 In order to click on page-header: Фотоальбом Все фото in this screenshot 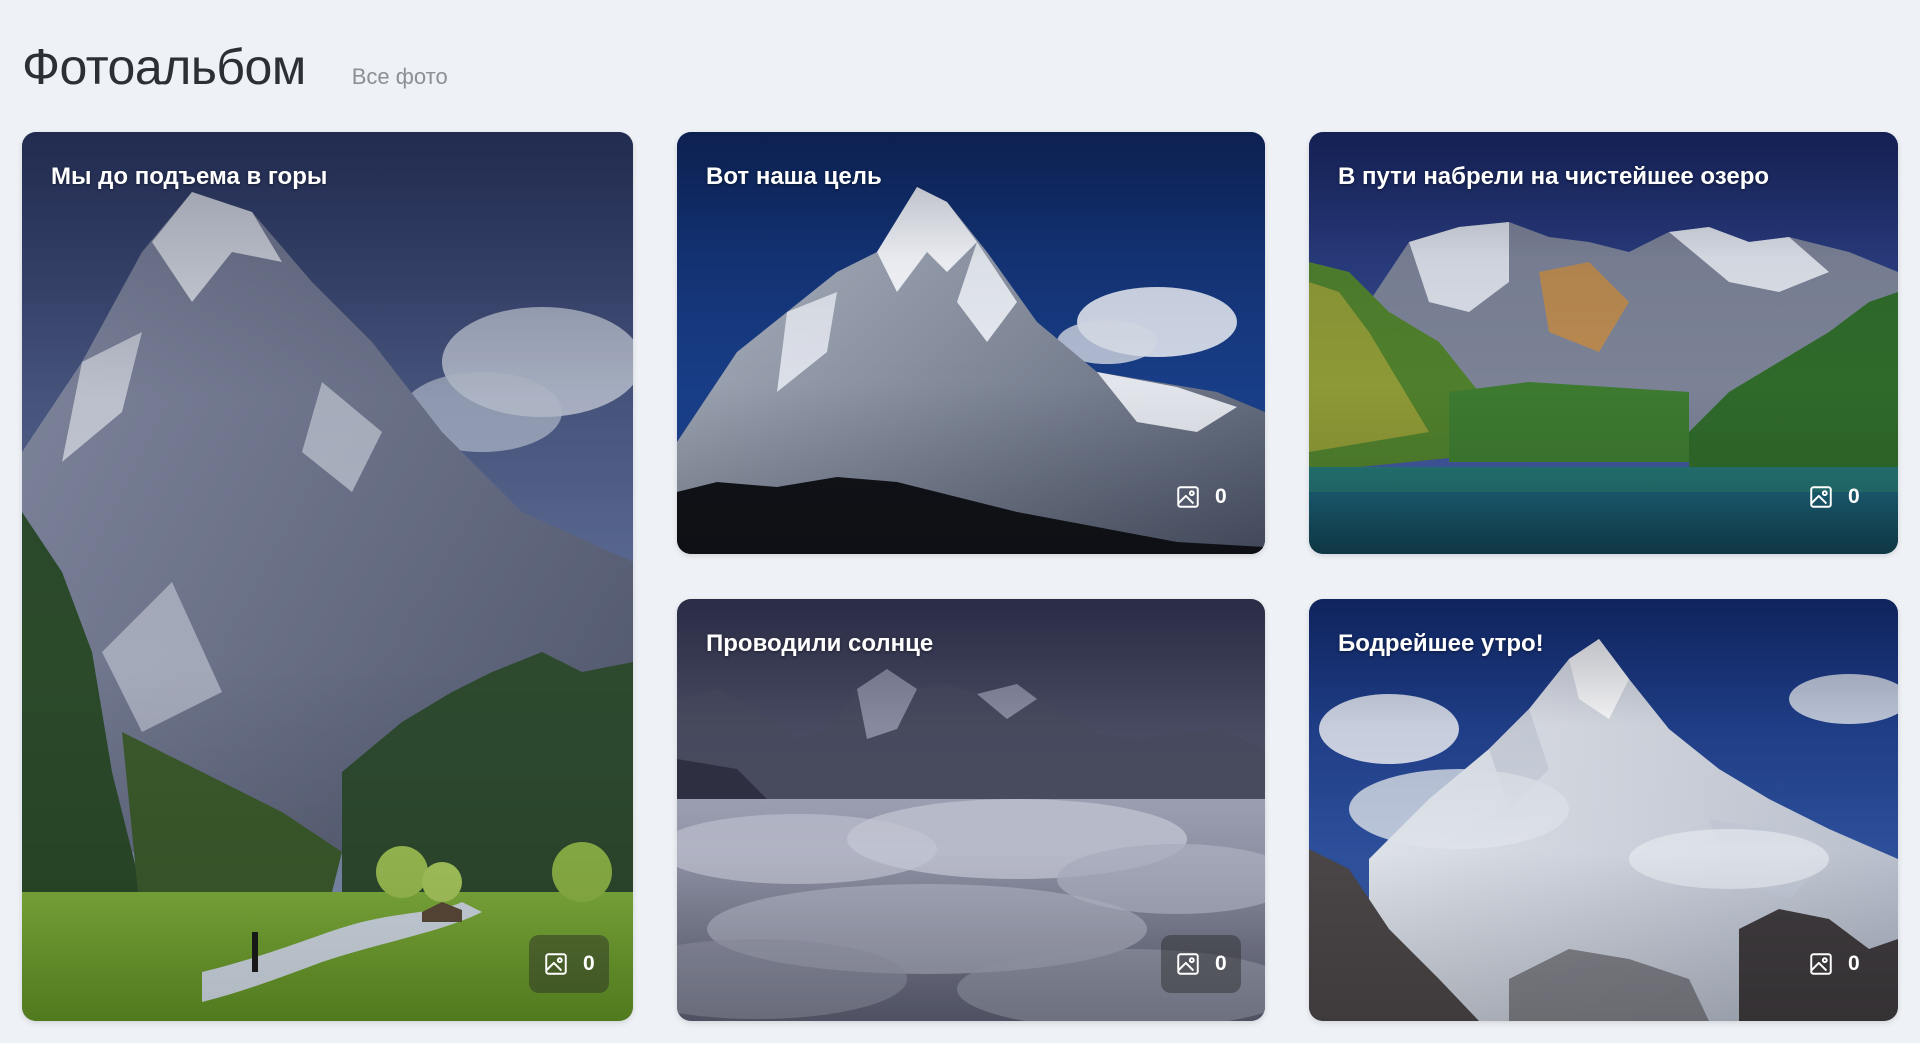, I will do `click(235, 67)`.